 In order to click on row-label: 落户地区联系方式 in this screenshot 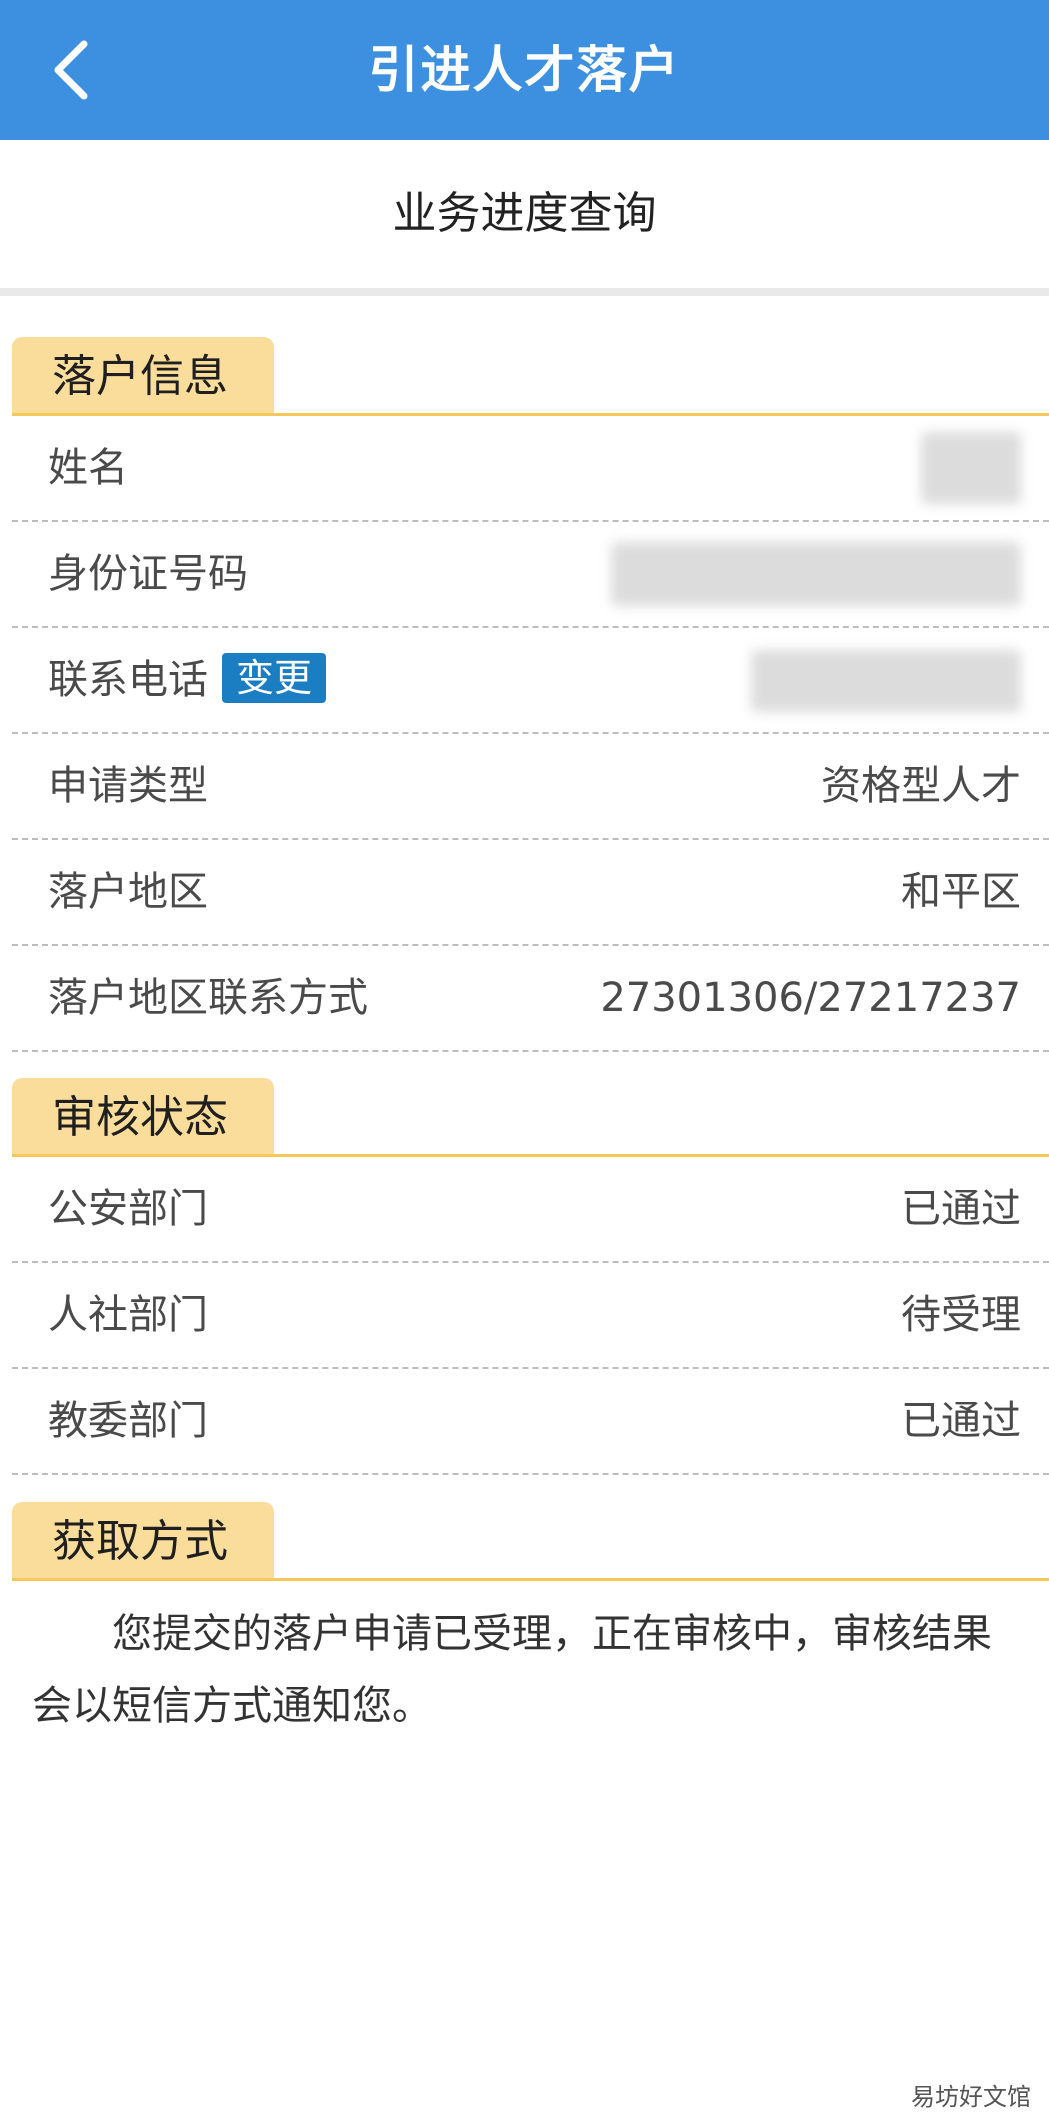, I will do `click(208, 998)`.